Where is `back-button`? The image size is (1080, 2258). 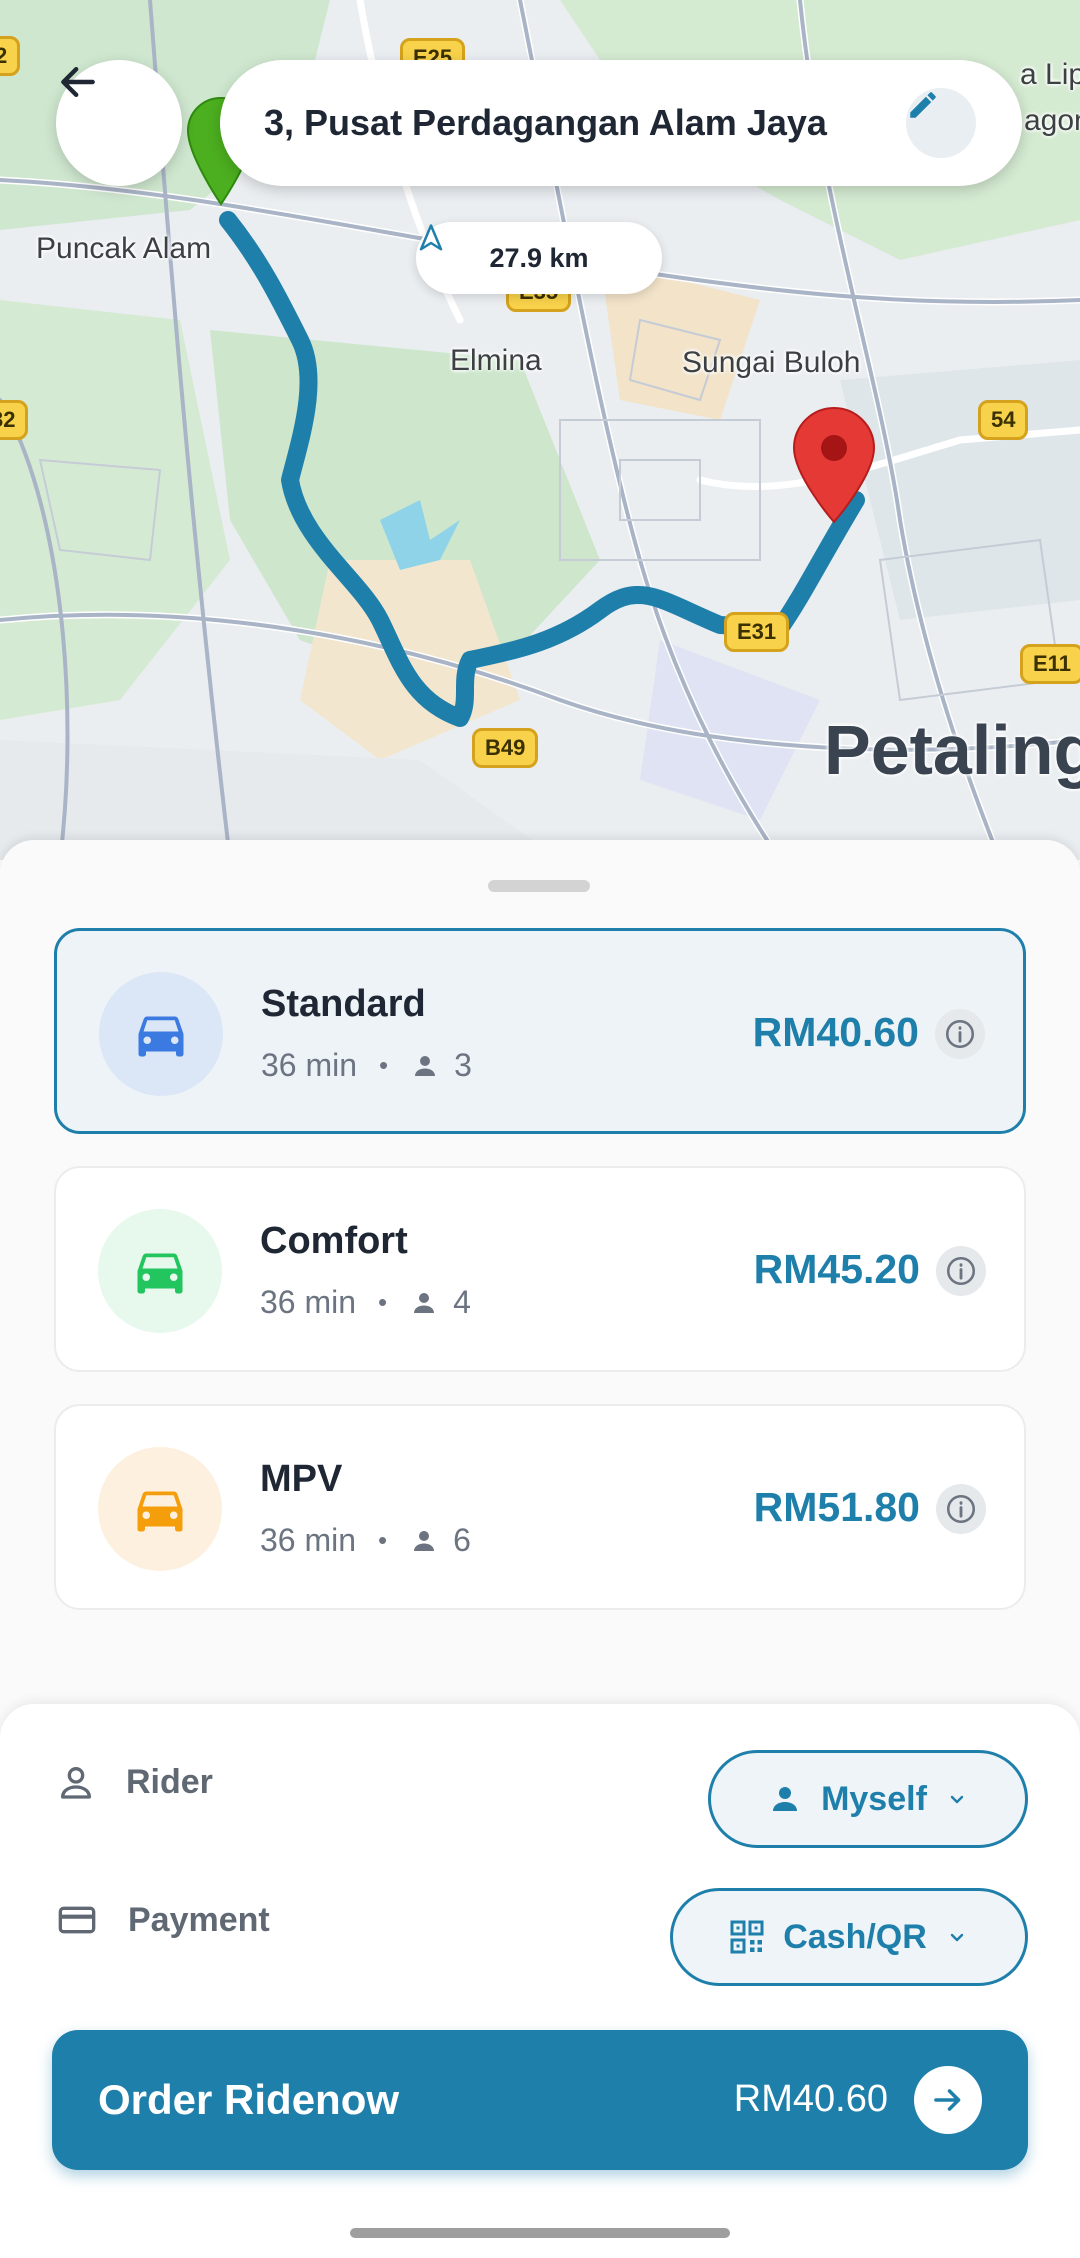 back-button is located at coordinates (119, 123).